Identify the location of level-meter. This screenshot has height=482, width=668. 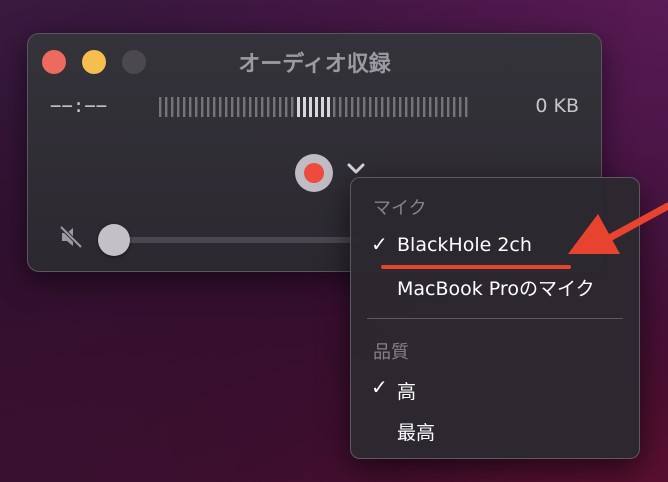
(313, 107).